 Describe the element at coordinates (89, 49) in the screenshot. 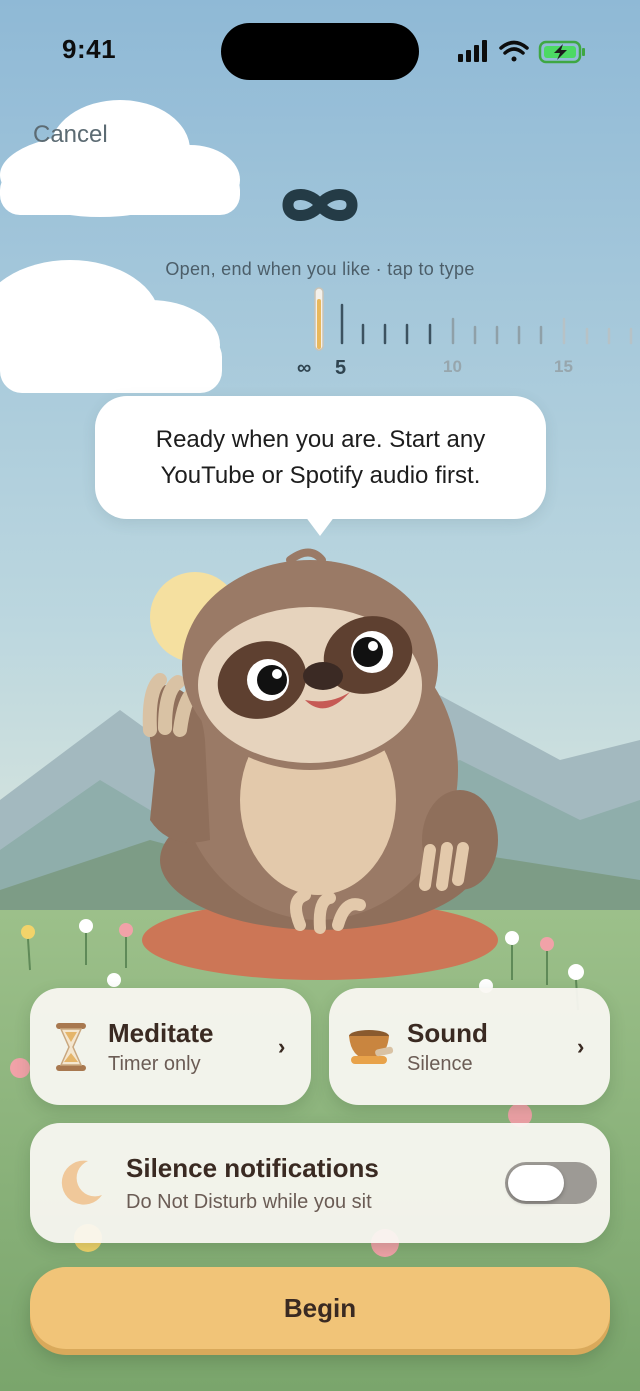

I see `status-time: 9:41` at that location.